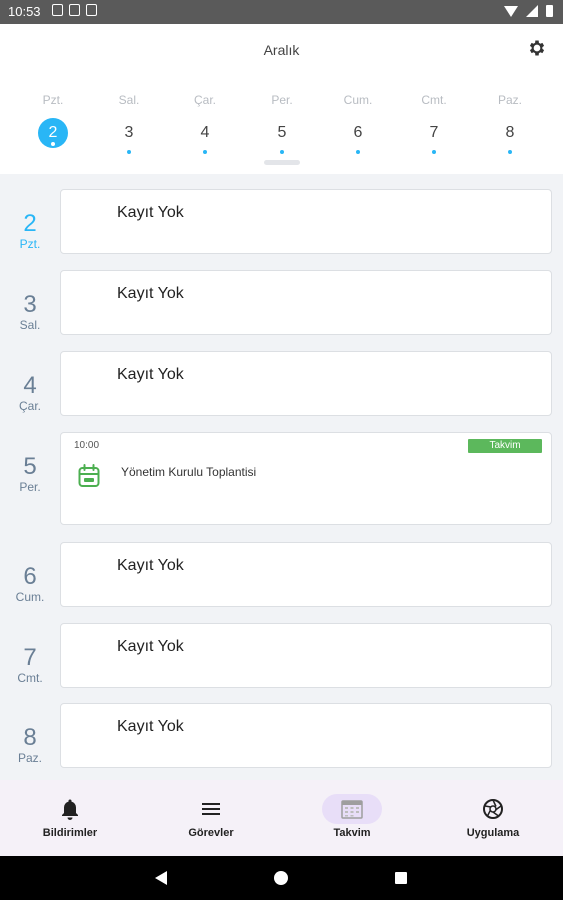 This screenshot has width=563, height=900. I want to click on week-day-number: 8, so click(510, 132).